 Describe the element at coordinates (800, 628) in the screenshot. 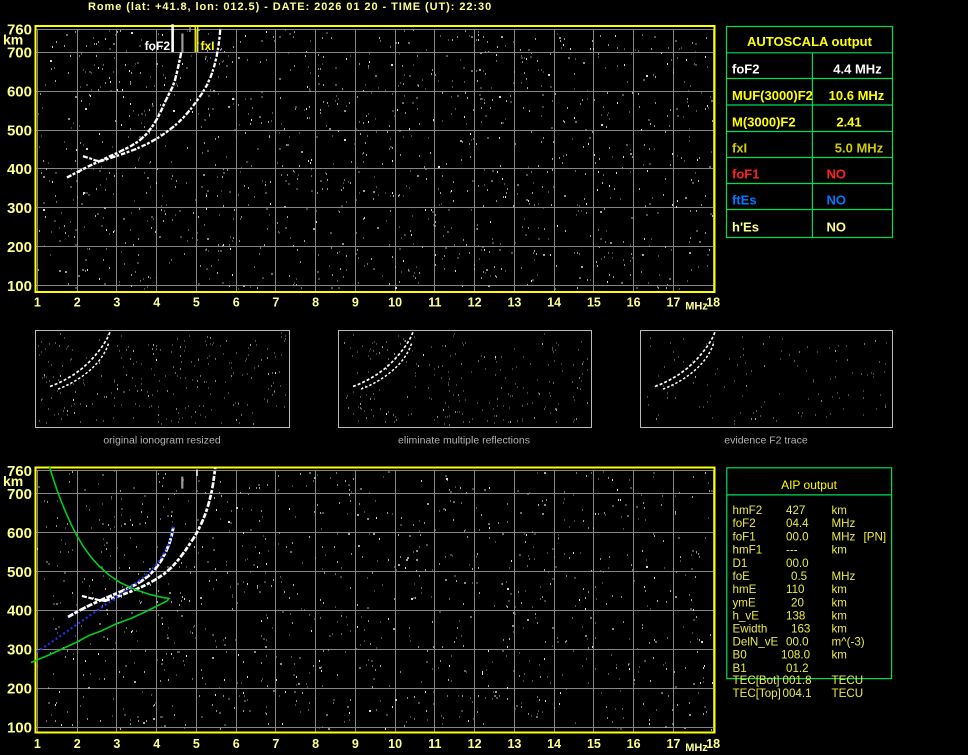

I see `svg-text: 163` at that location.